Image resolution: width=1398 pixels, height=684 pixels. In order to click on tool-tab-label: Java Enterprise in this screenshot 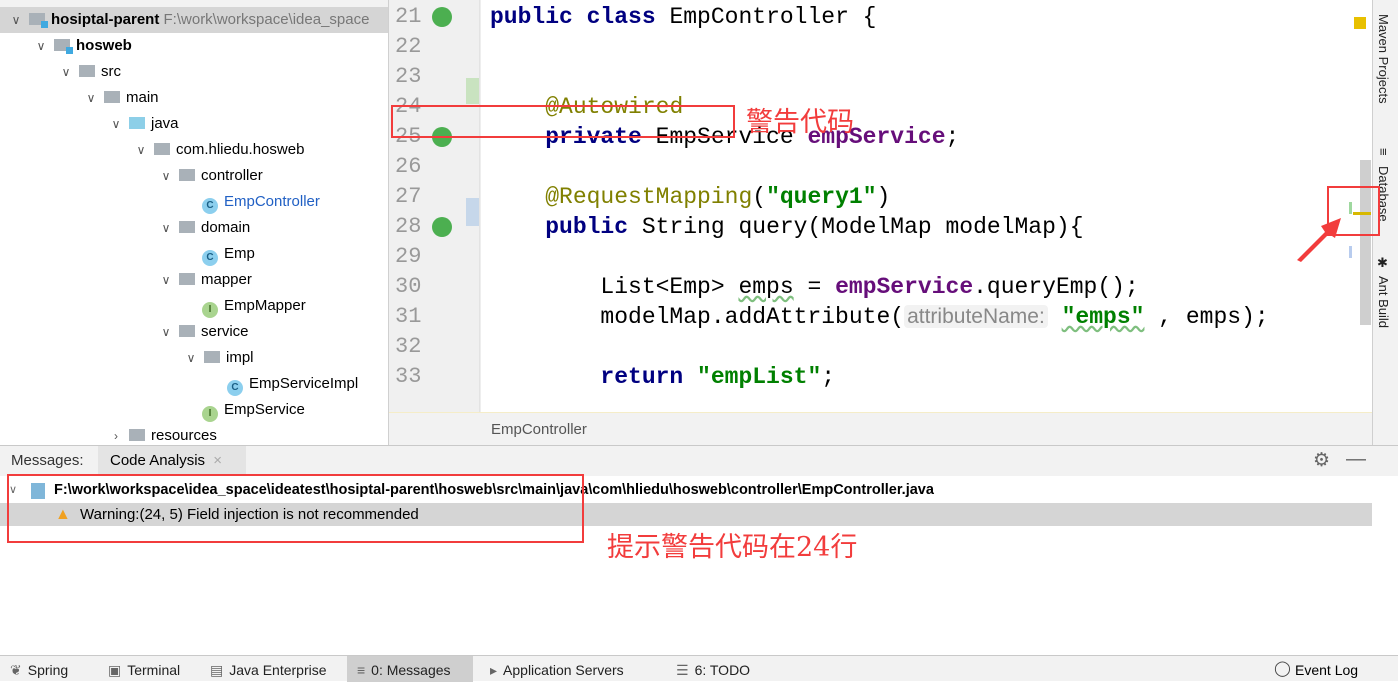, I will do `click(278, 670)`.